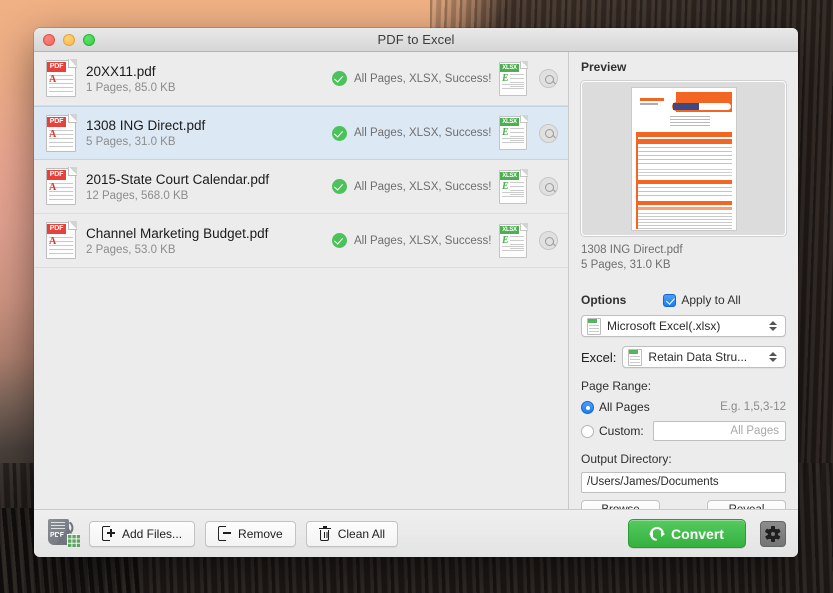 The width and height of the screenshot is (833, 593). I want to click on preview-file-name: 1308 ING Direct.pdf, so click(632, 250).